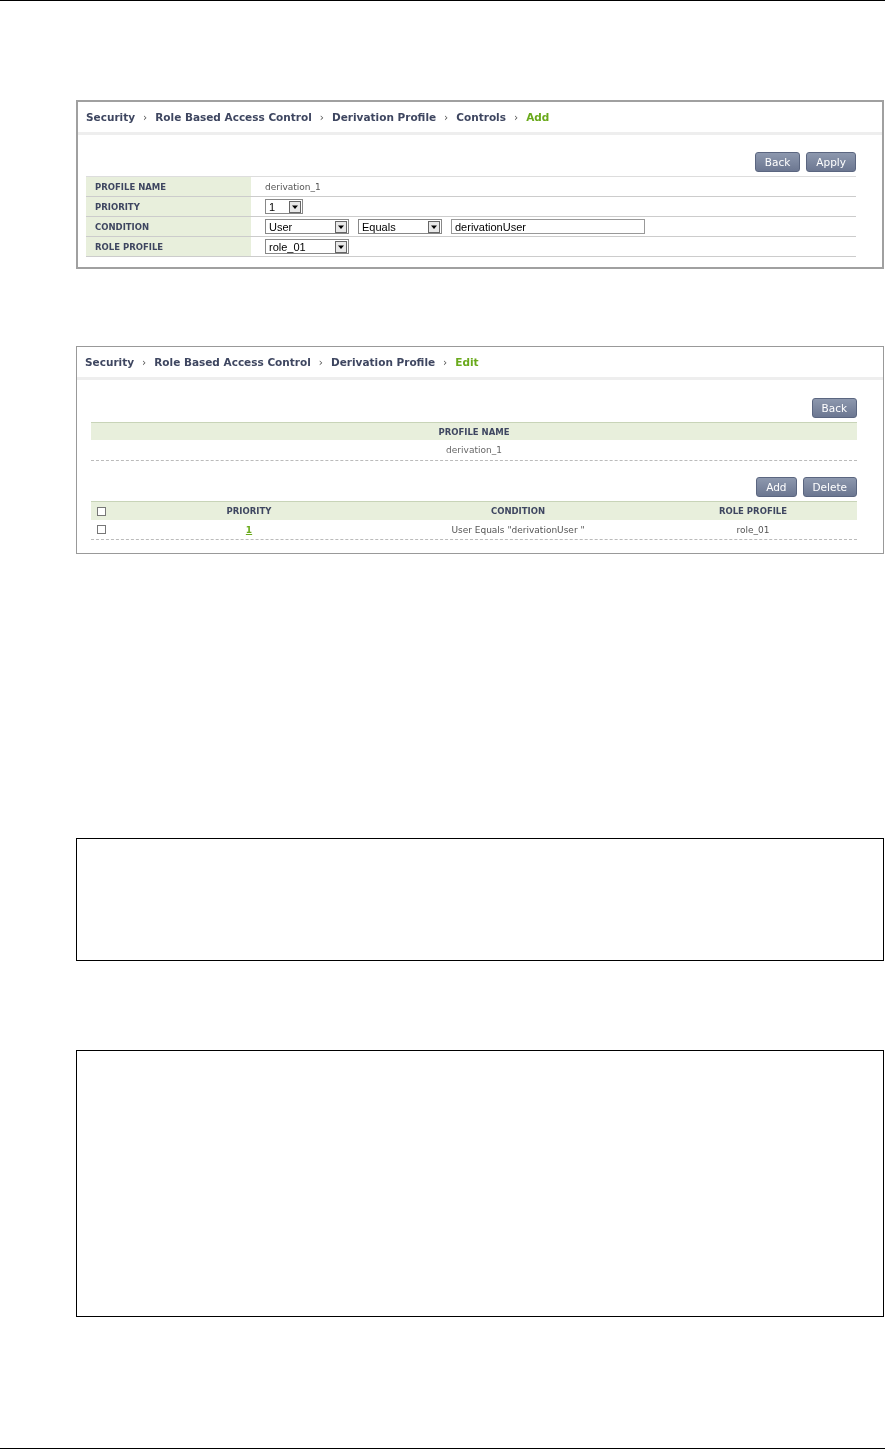 Image resolution: width=885 pixels, height=1449 pixels. I want to click on dropdown: User, so click(307, 226).